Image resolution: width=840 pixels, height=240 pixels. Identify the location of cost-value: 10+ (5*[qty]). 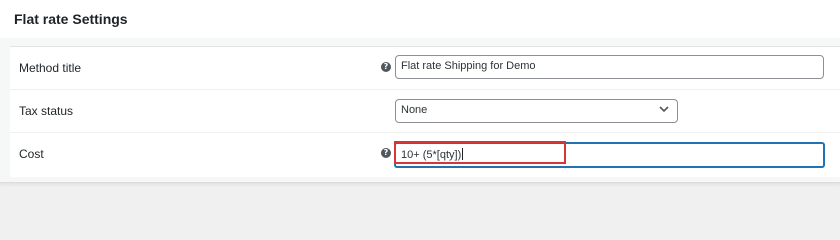
(431, 155).